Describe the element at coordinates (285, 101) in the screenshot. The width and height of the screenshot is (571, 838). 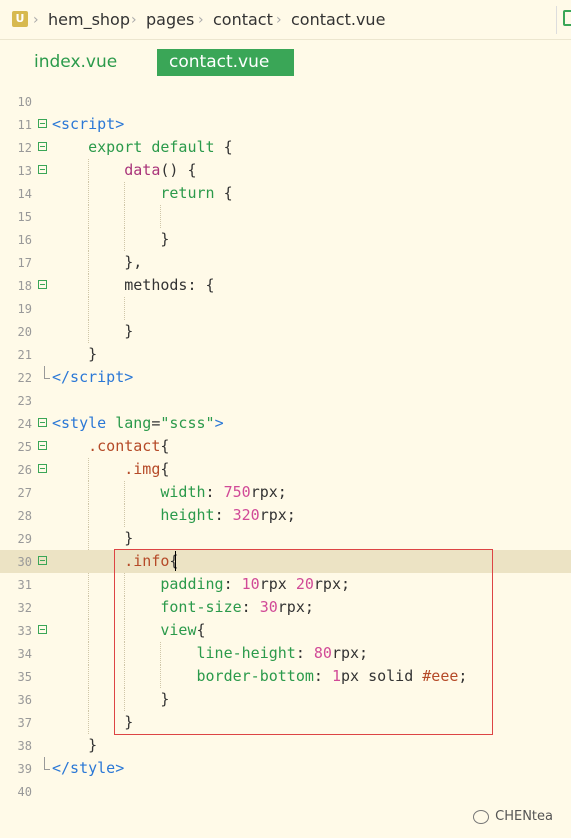
I see `code-line: 10` at that location.